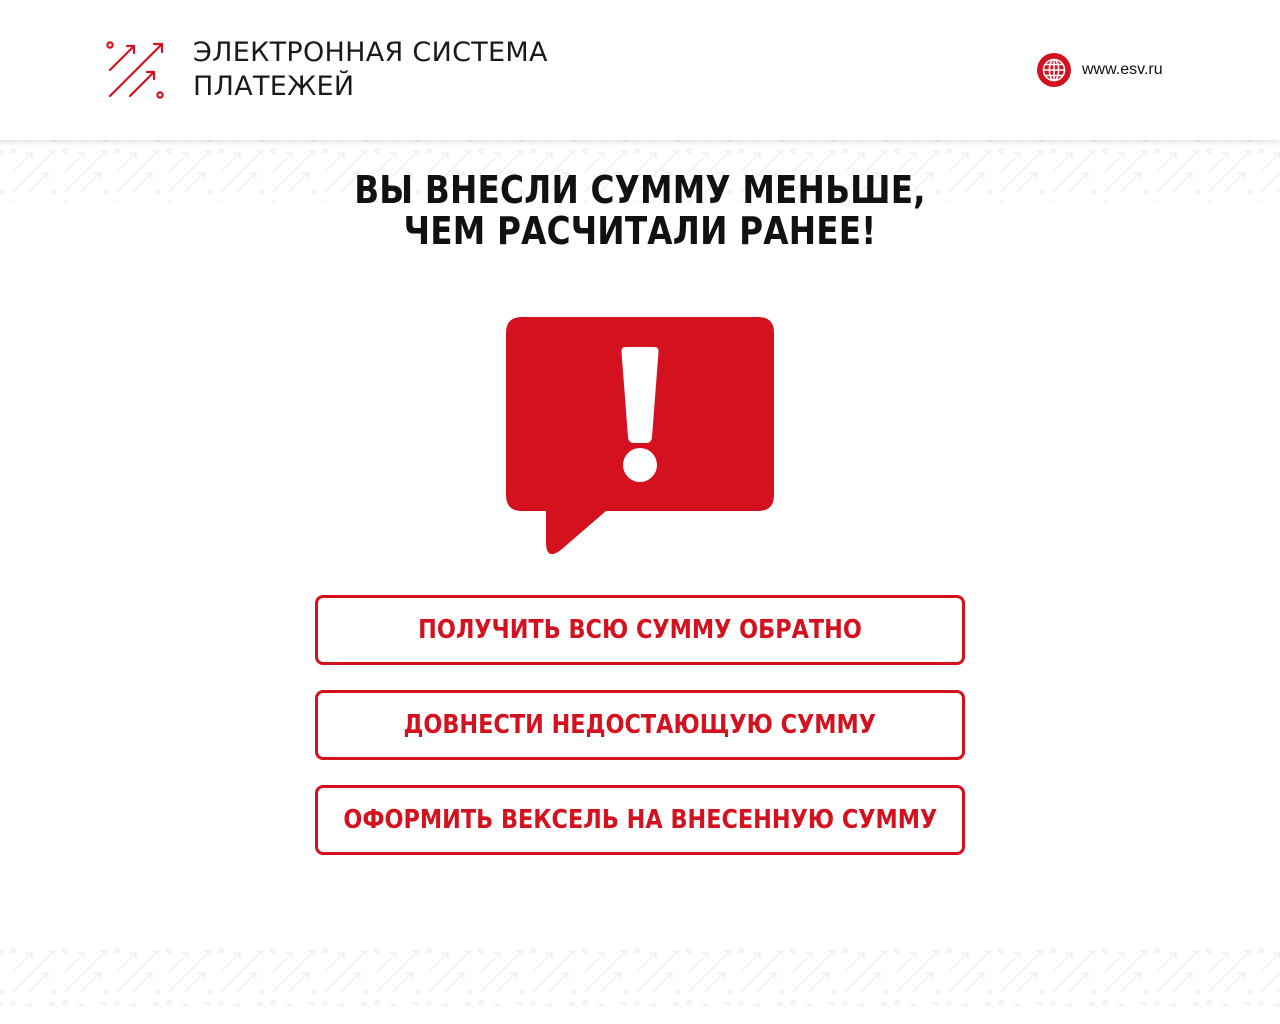  I want to click on page-title-line-1: ВЫ ВНЕСЛИ СУММУ МЕНЬШЕ,, so click(640, 190).